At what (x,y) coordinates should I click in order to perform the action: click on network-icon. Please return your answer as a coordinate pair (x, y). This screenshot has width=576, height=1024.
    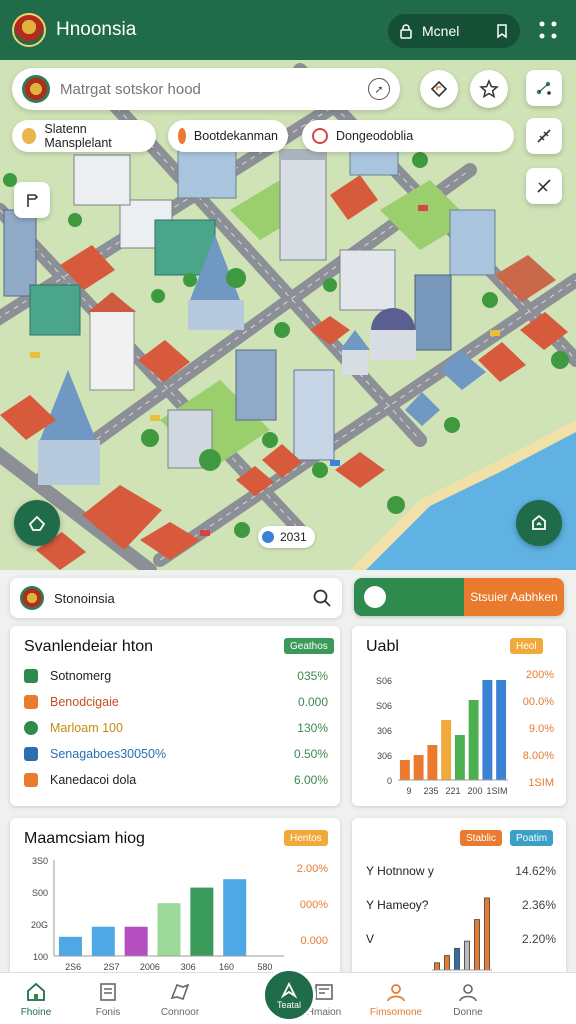
    Looking at the image, I should click on (543, 88).